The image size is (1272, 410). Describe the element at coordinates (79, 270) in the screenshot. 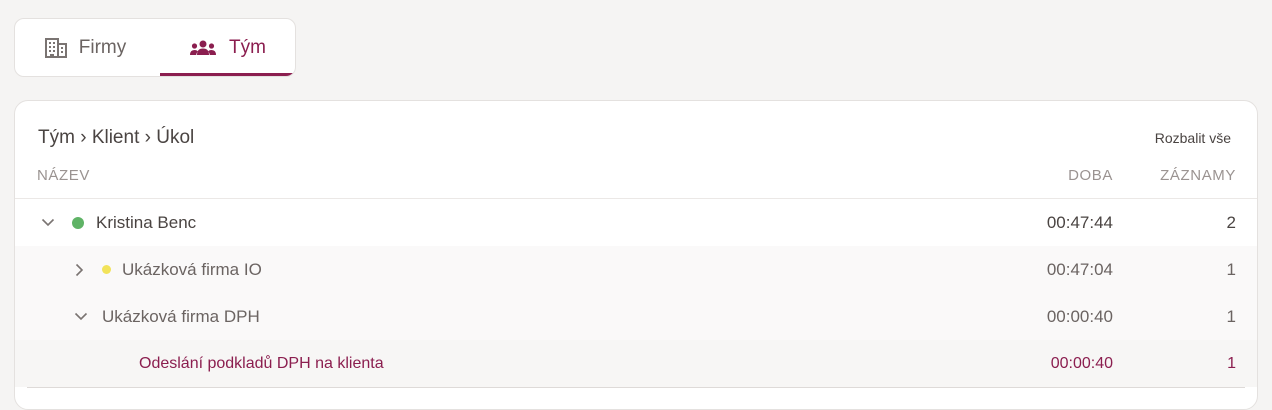

I see `chevron-right-icon` at that location.